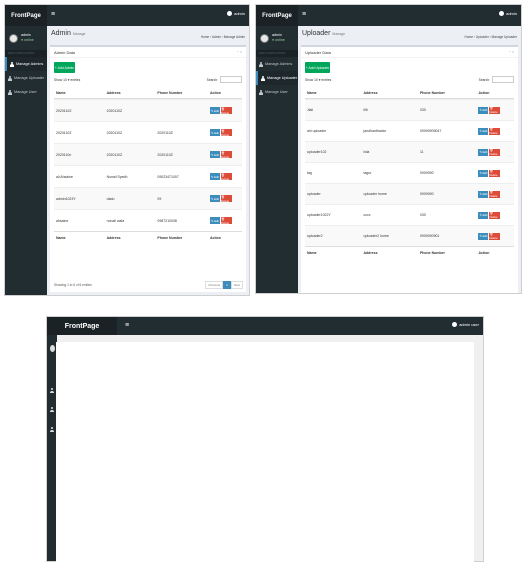  Describe the element at coordinates (339, 34) in the screenshot. I see `page-subtitle: Manage` at that location.